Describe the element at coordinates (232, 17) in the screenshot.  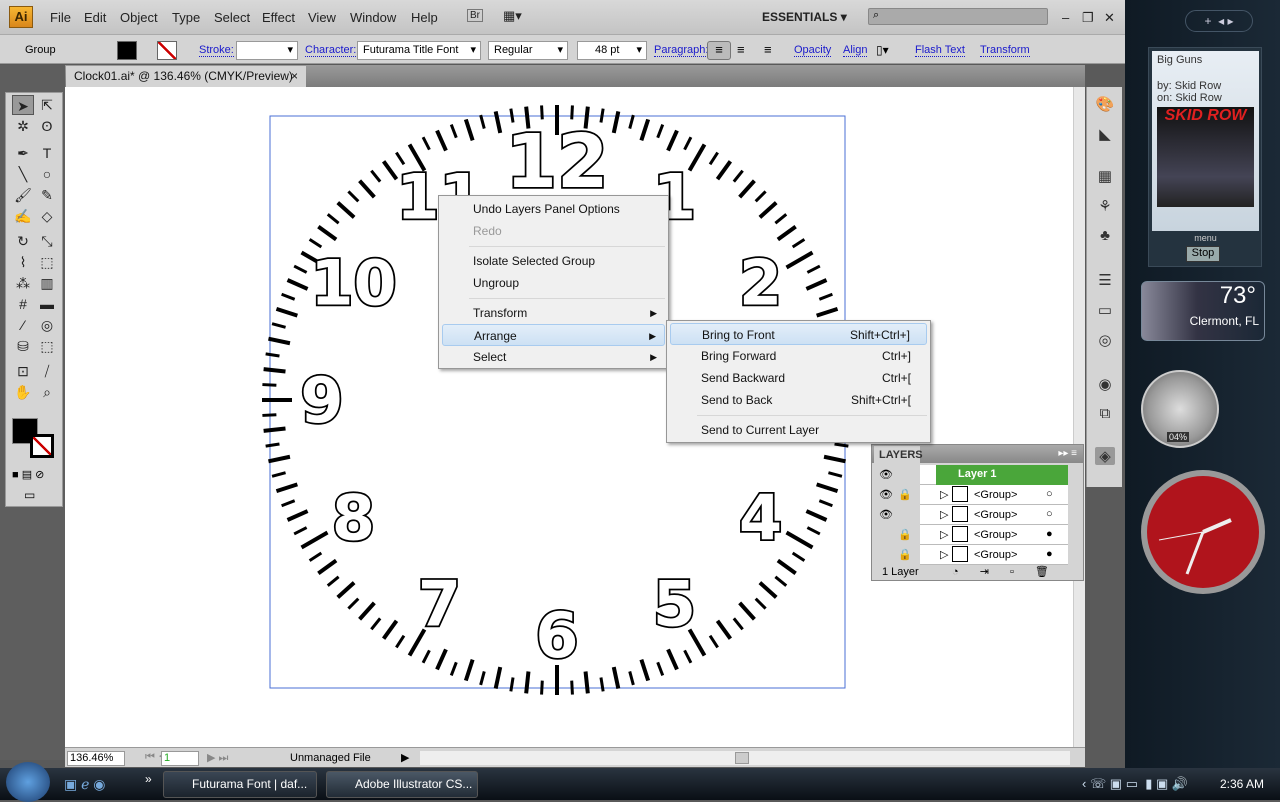
I see `menu-select: Select` at that location.